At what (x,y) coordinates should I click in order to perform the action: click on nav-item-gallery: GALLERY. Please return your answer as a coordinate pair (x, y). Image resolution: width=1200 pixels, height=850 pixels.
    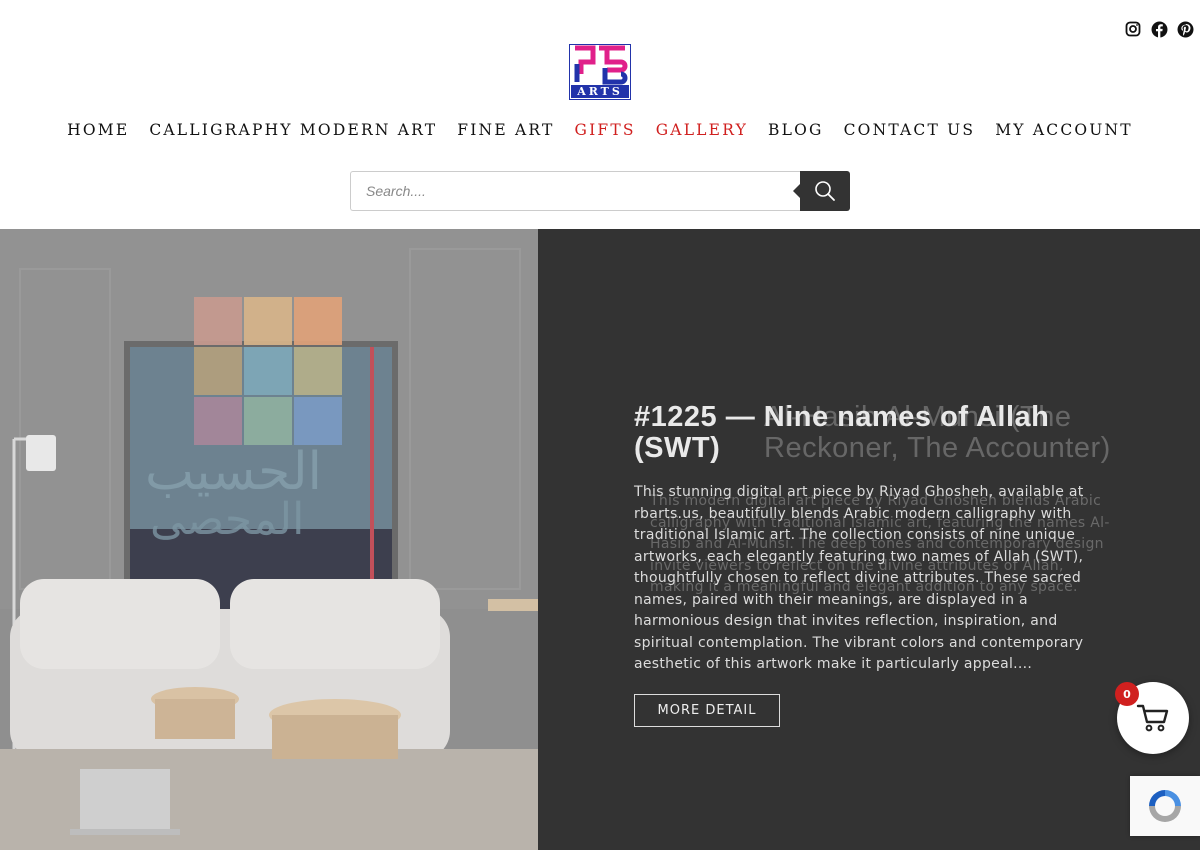
    Looking at the image, I should click on (702, 130).